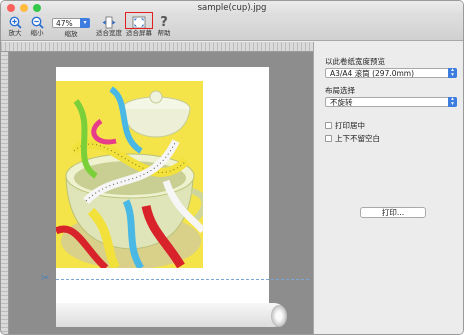 The image size is (464, 335). I want to click on paper-width-value: A3/A4 滚筒 (297.0mm), so click(372, 73).